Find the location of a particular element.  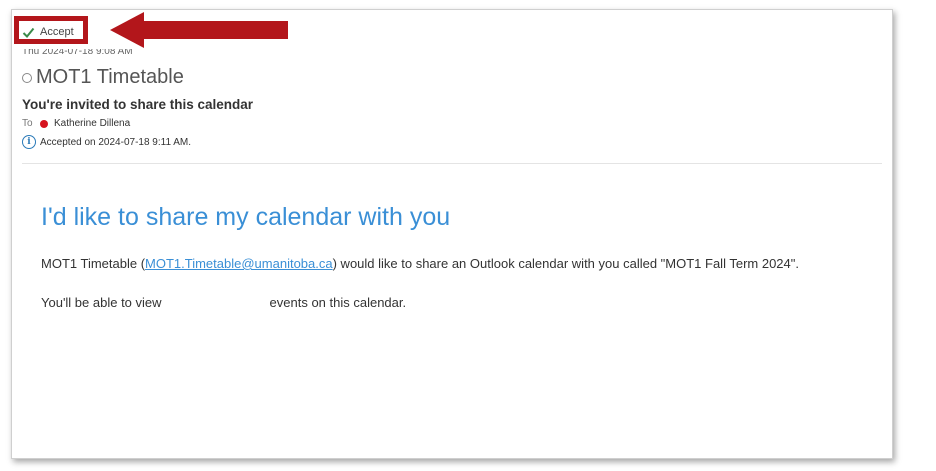

to-label: To is located at coordinates (27, 123).